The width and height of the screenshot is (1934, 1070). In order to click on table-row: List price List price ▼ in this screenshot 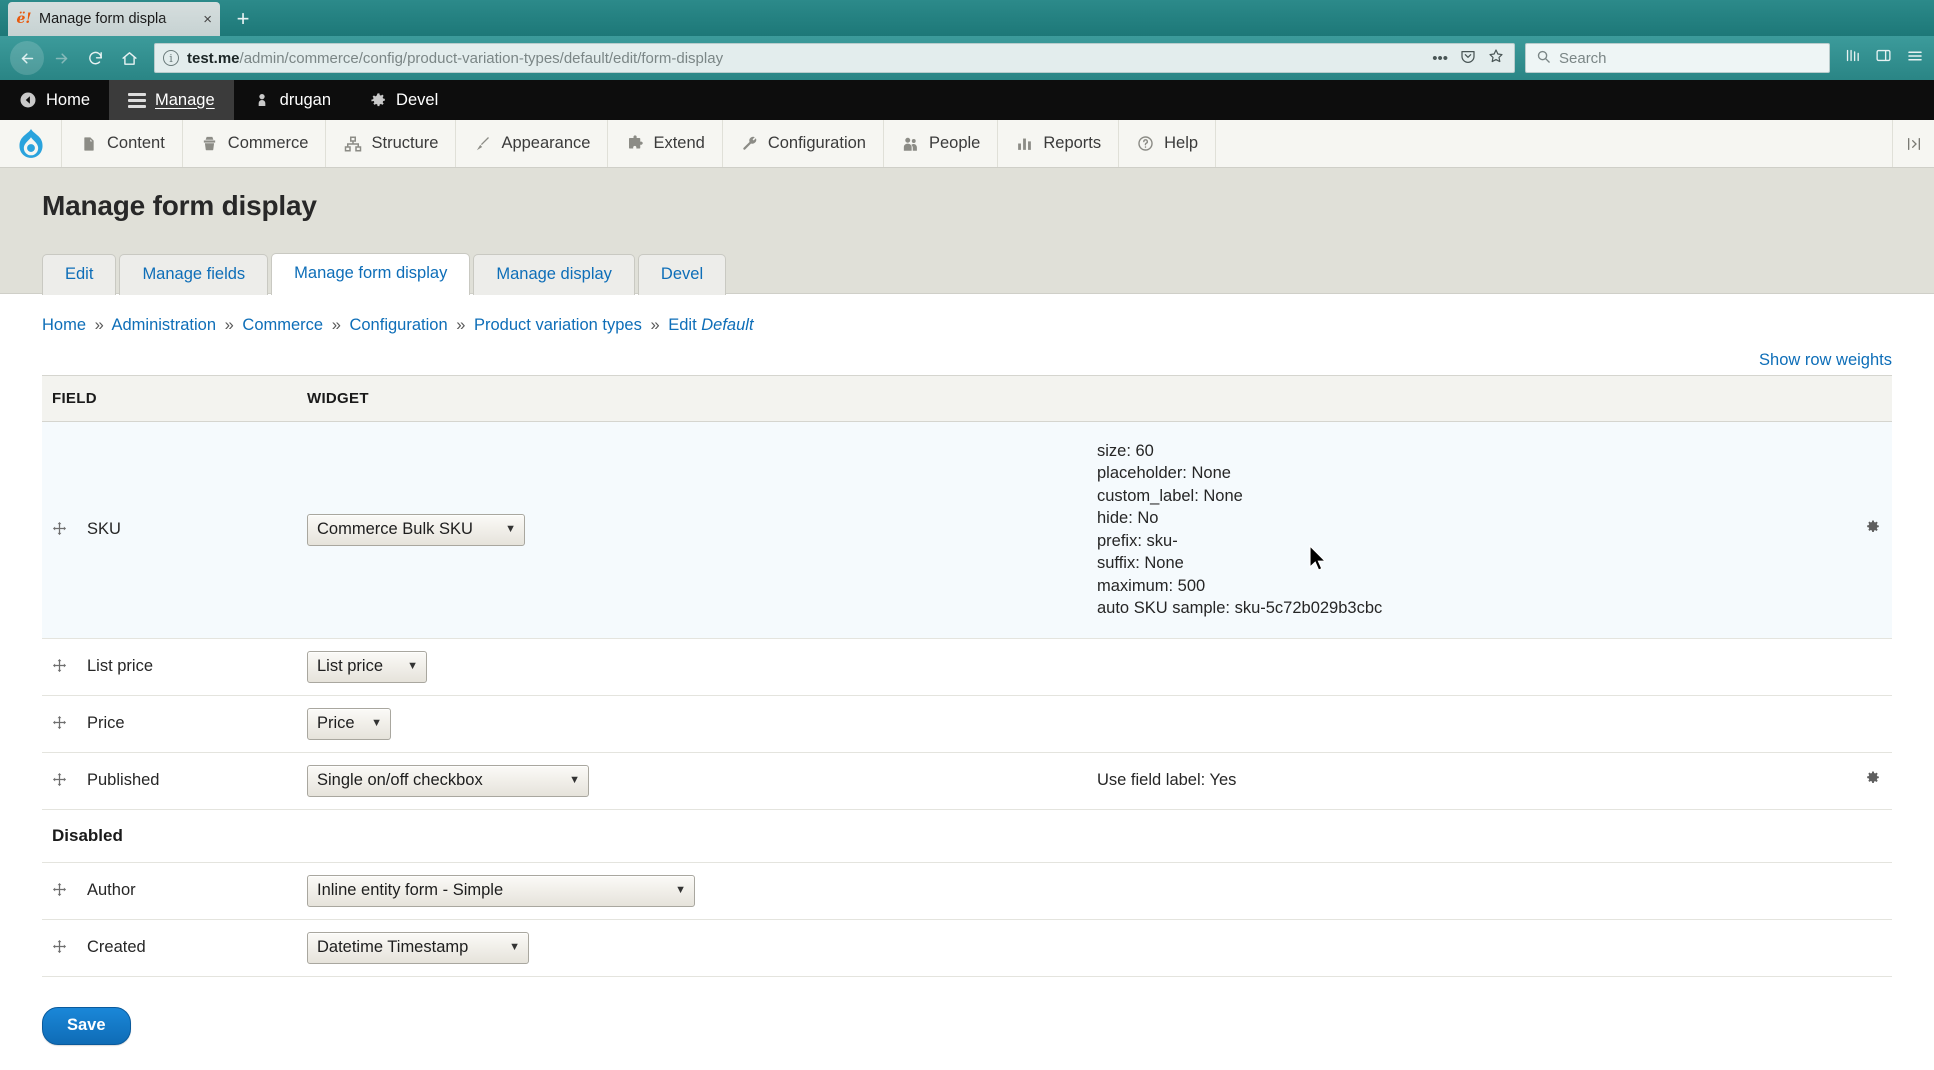, I will do `click(967, 667)`.